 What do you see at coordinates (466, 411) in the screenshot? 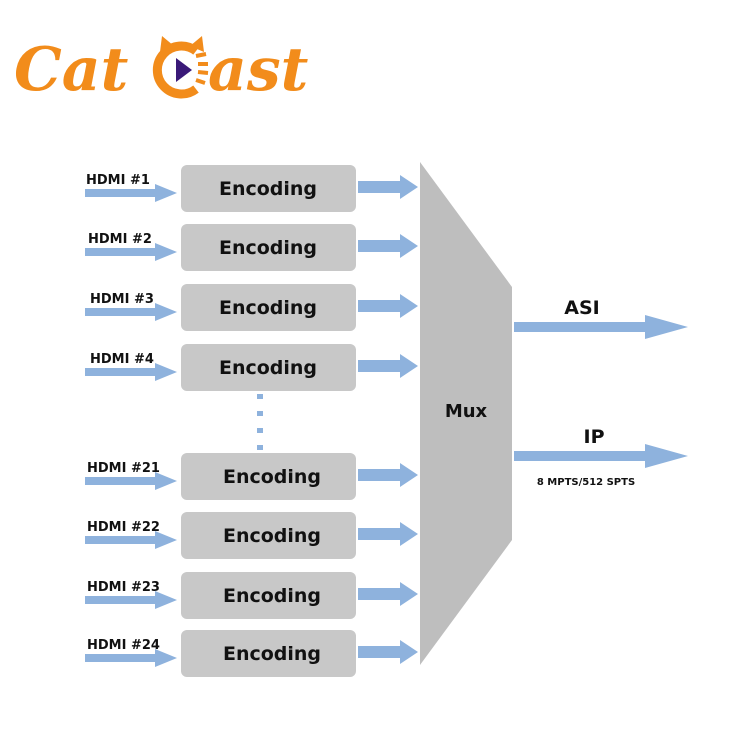
I see `mux-label: Mux` at bounding box center [466, 411].